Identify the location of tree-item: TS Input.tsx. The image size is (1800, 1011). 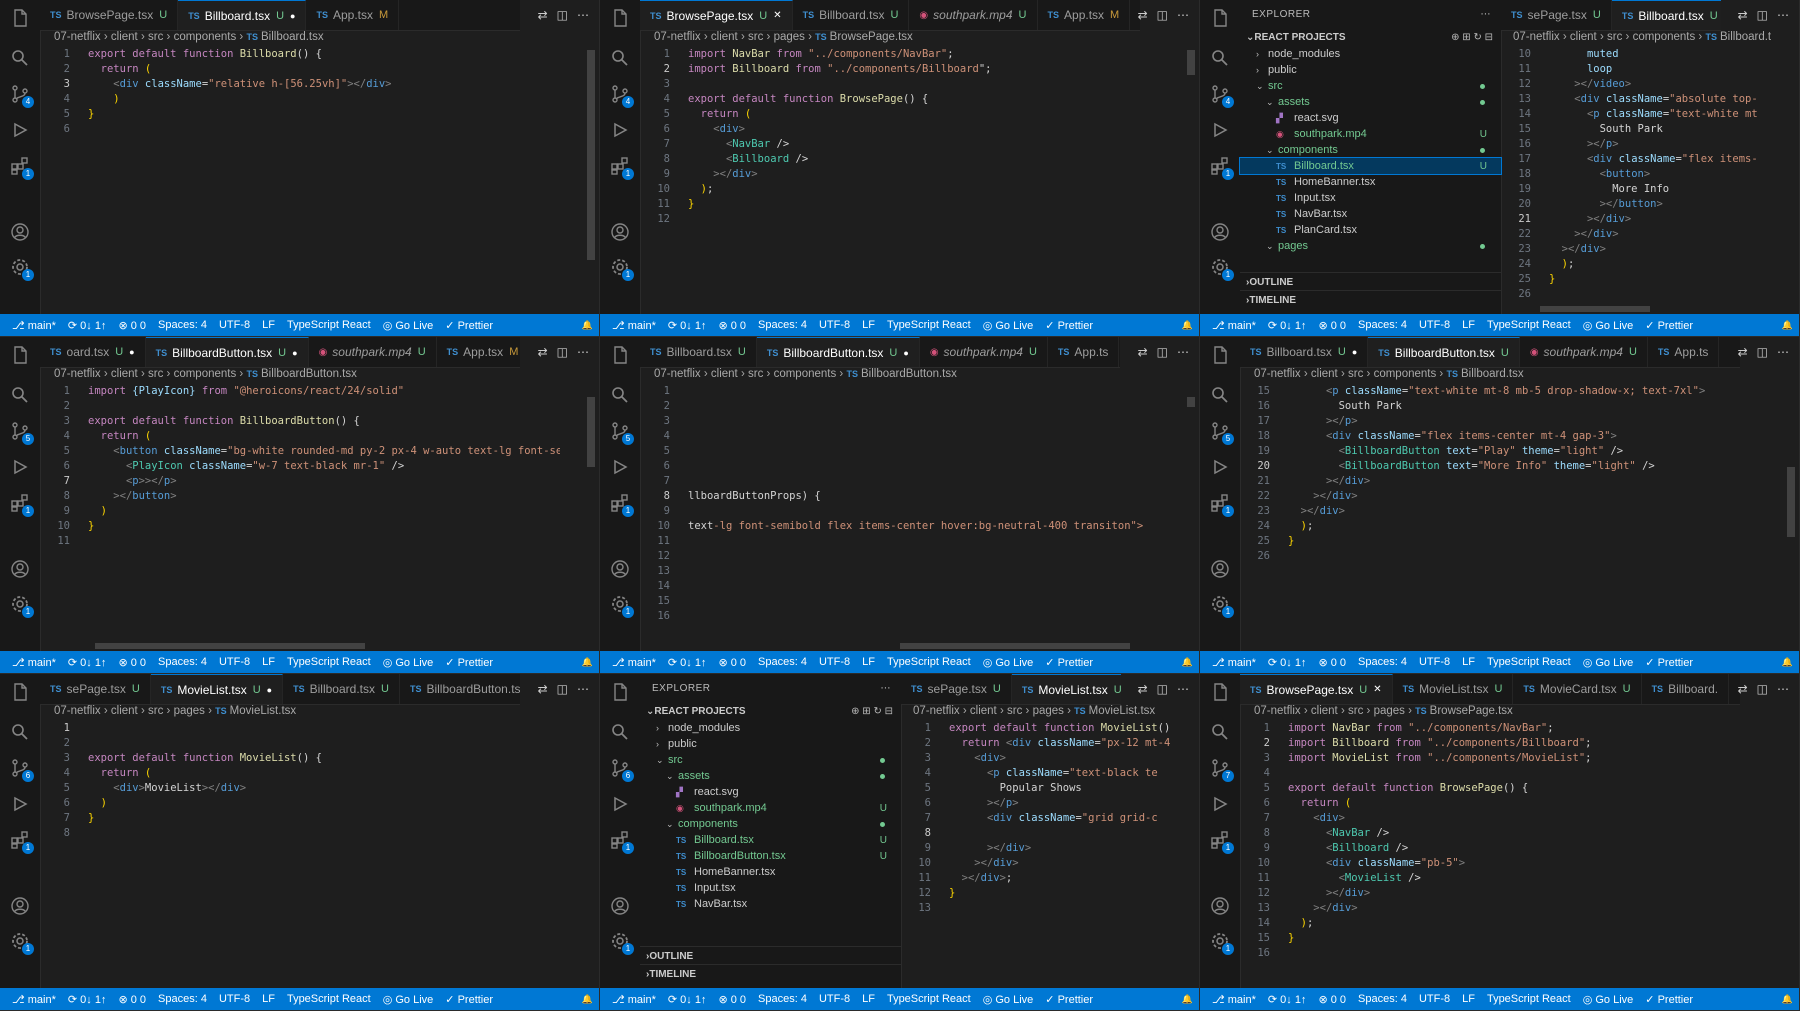
(1370, 198).